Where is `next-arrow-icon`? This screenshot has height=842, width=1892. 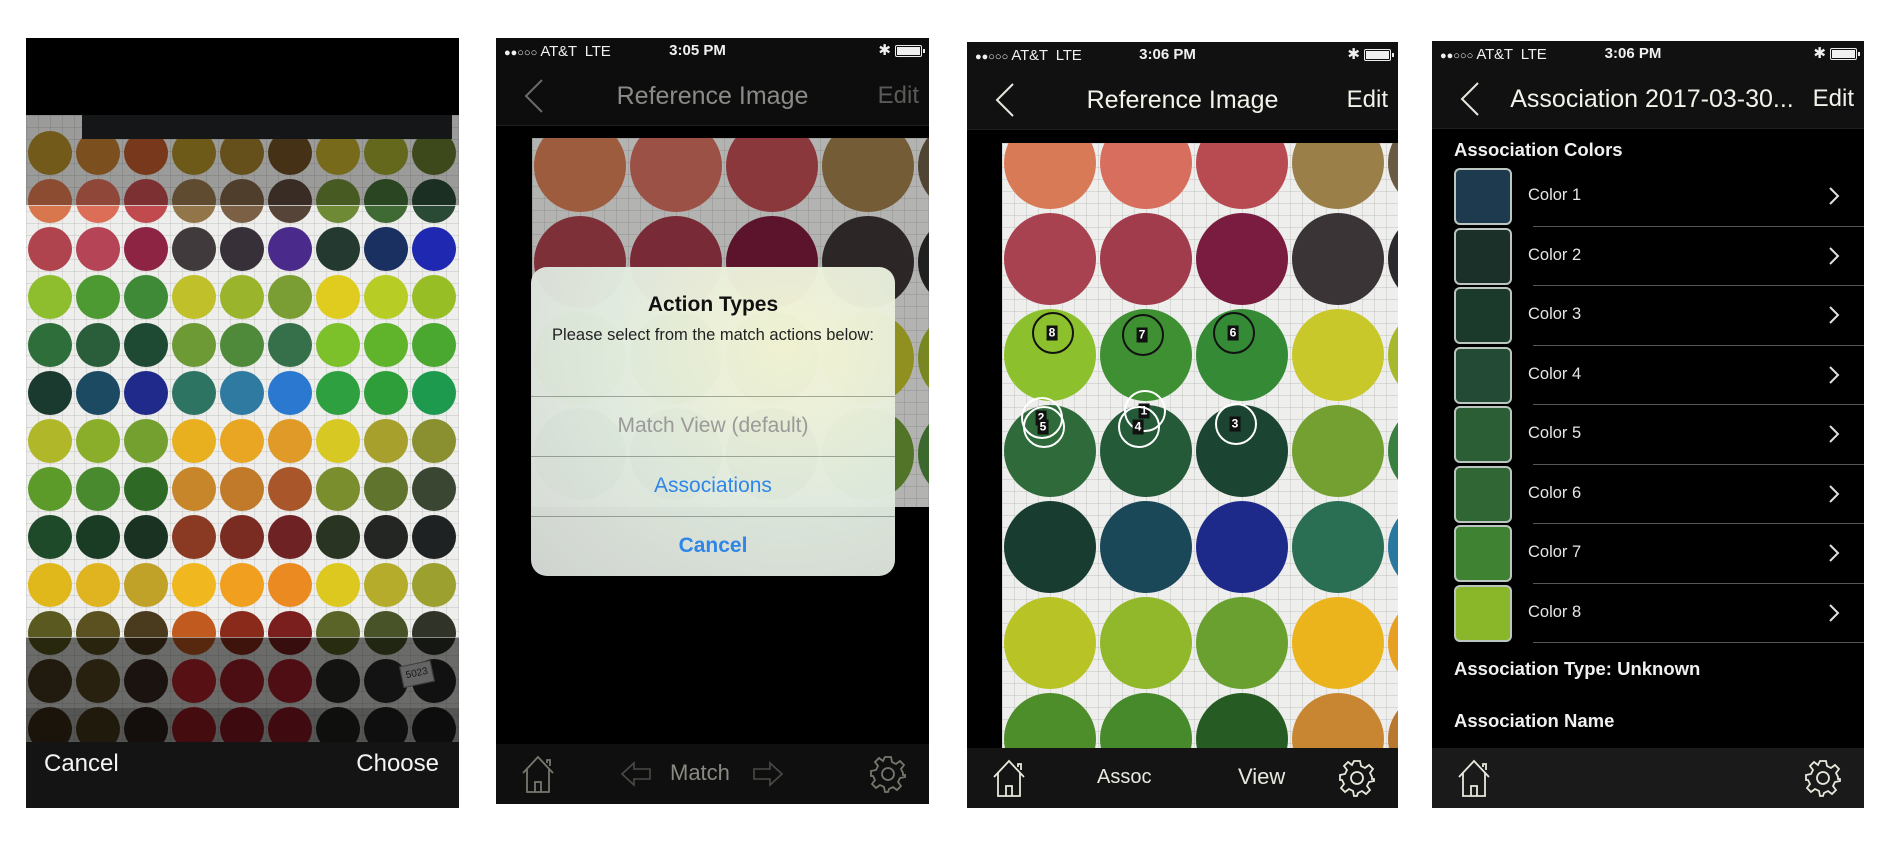 next-arrow-icon is located at coordinates (768, 774).